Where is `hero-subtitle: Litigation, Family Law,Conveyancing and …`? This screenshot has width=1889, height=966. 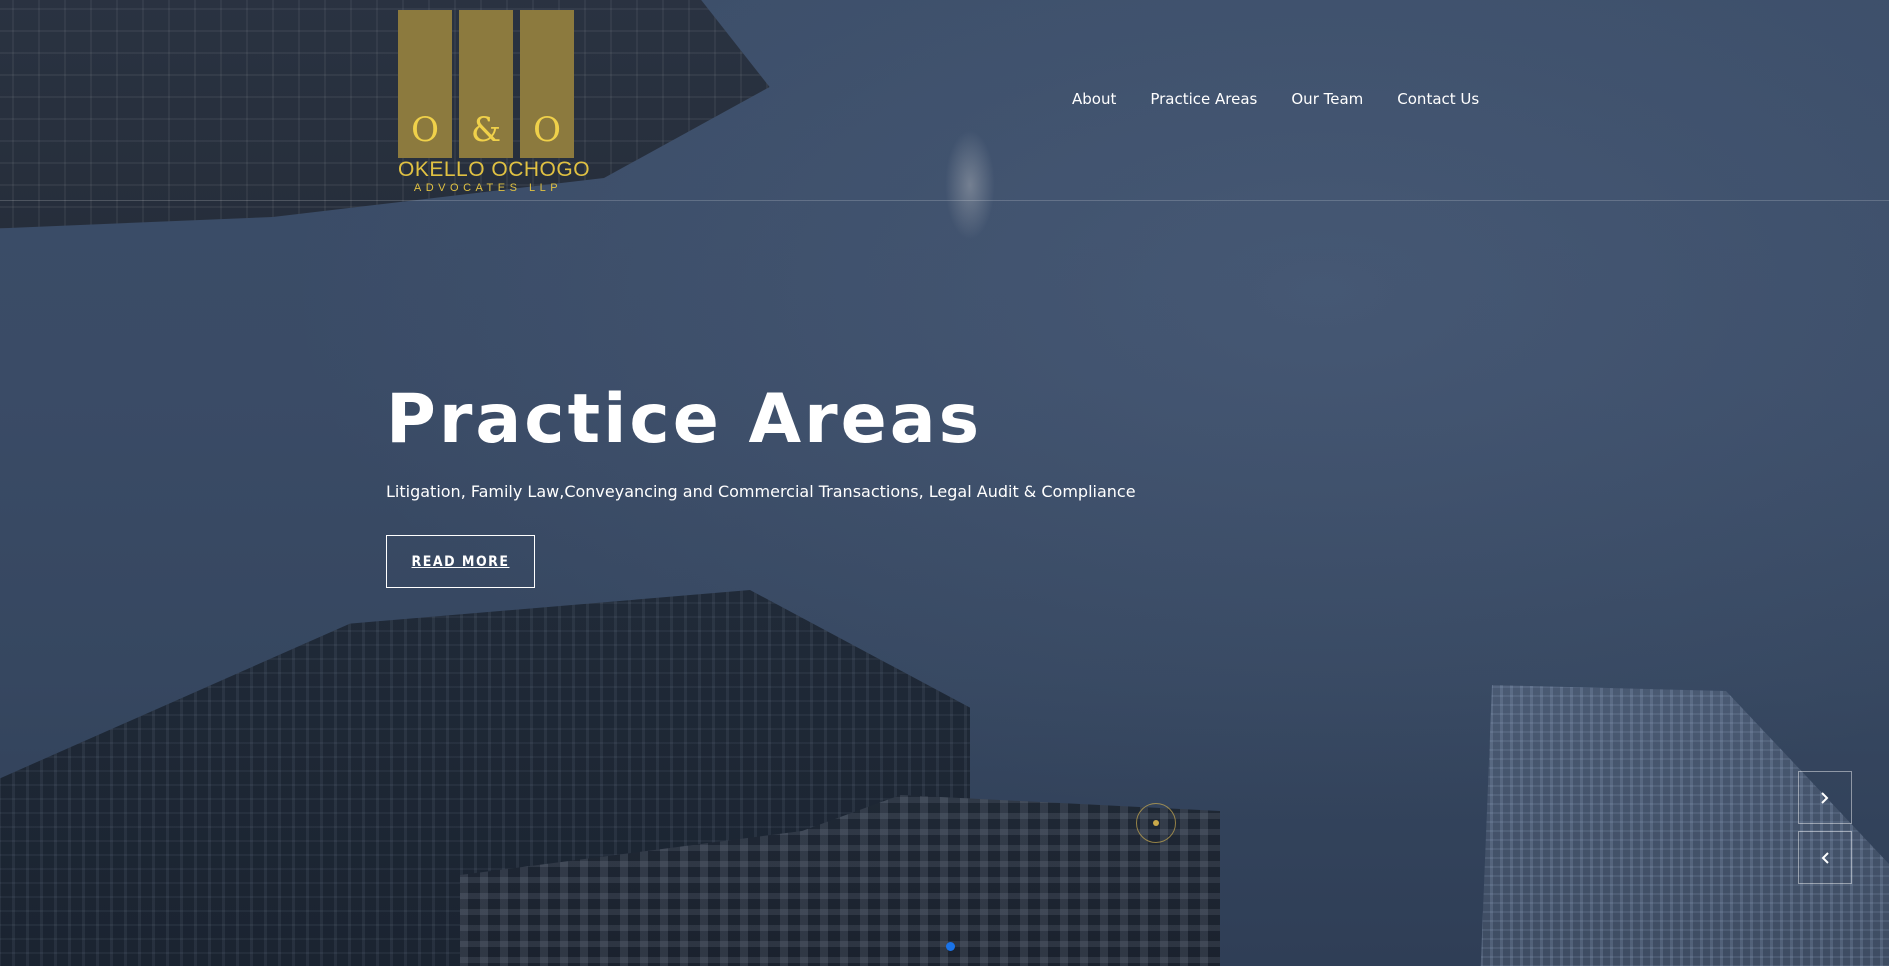
hero-subtitle: Litigation, Family Law,Conveyancing and … is located at coordinates (761, 491).